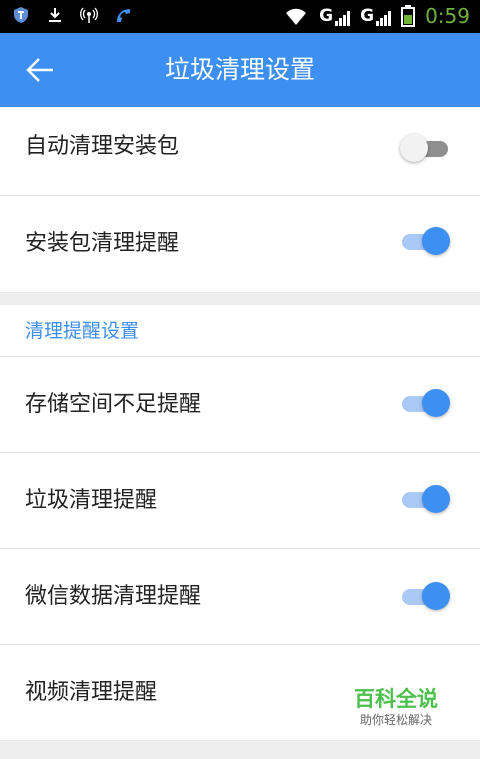 This screenshot has width=480, height=759. I want to click on notification-icons, so click(72, 15).